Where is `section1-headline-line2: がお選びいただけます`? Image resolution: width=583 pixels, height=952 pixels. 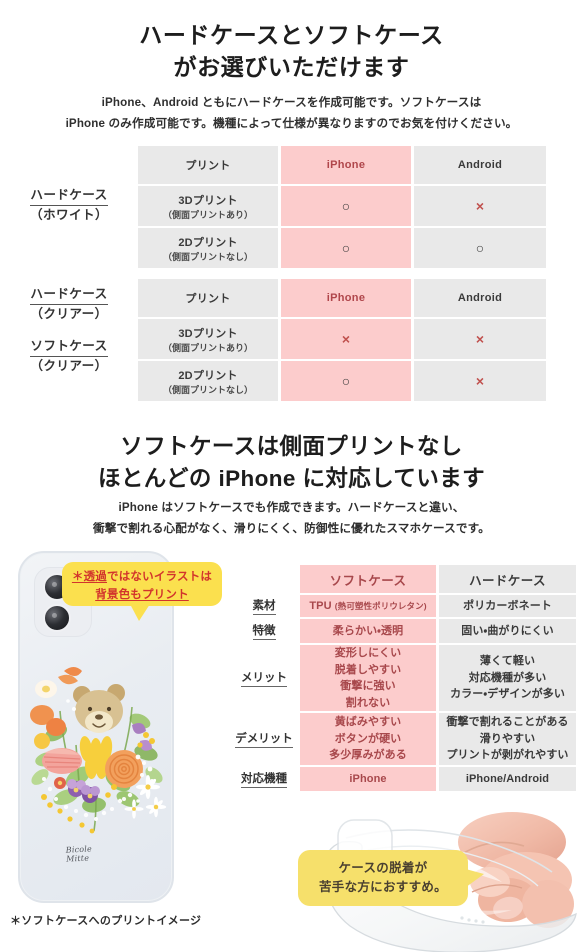 section1-headline-line2: がお選びいただけます is located at coordinates (291, 66).